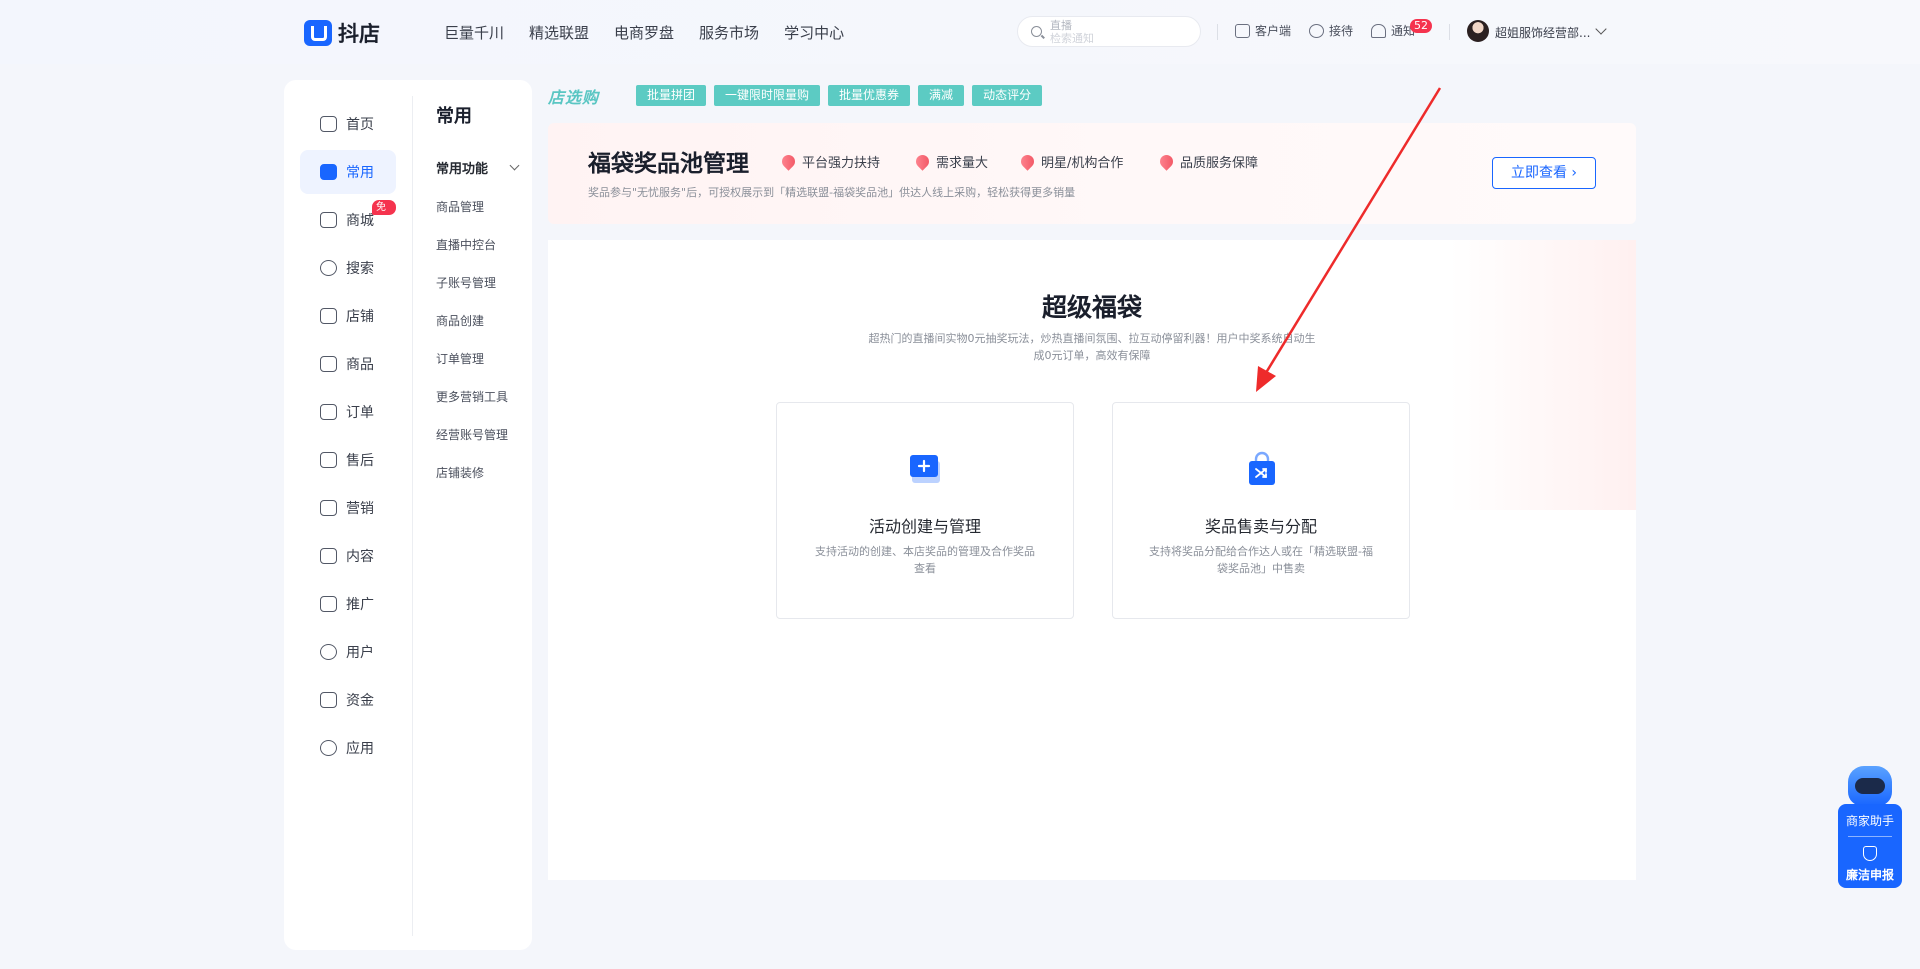 This screenshot has width=1920, height=969. What do you see at coordinates (668, 164) in the screenshot?
I see `banner-title: 福袋奖品池管理` at bounding box center [668, 164].